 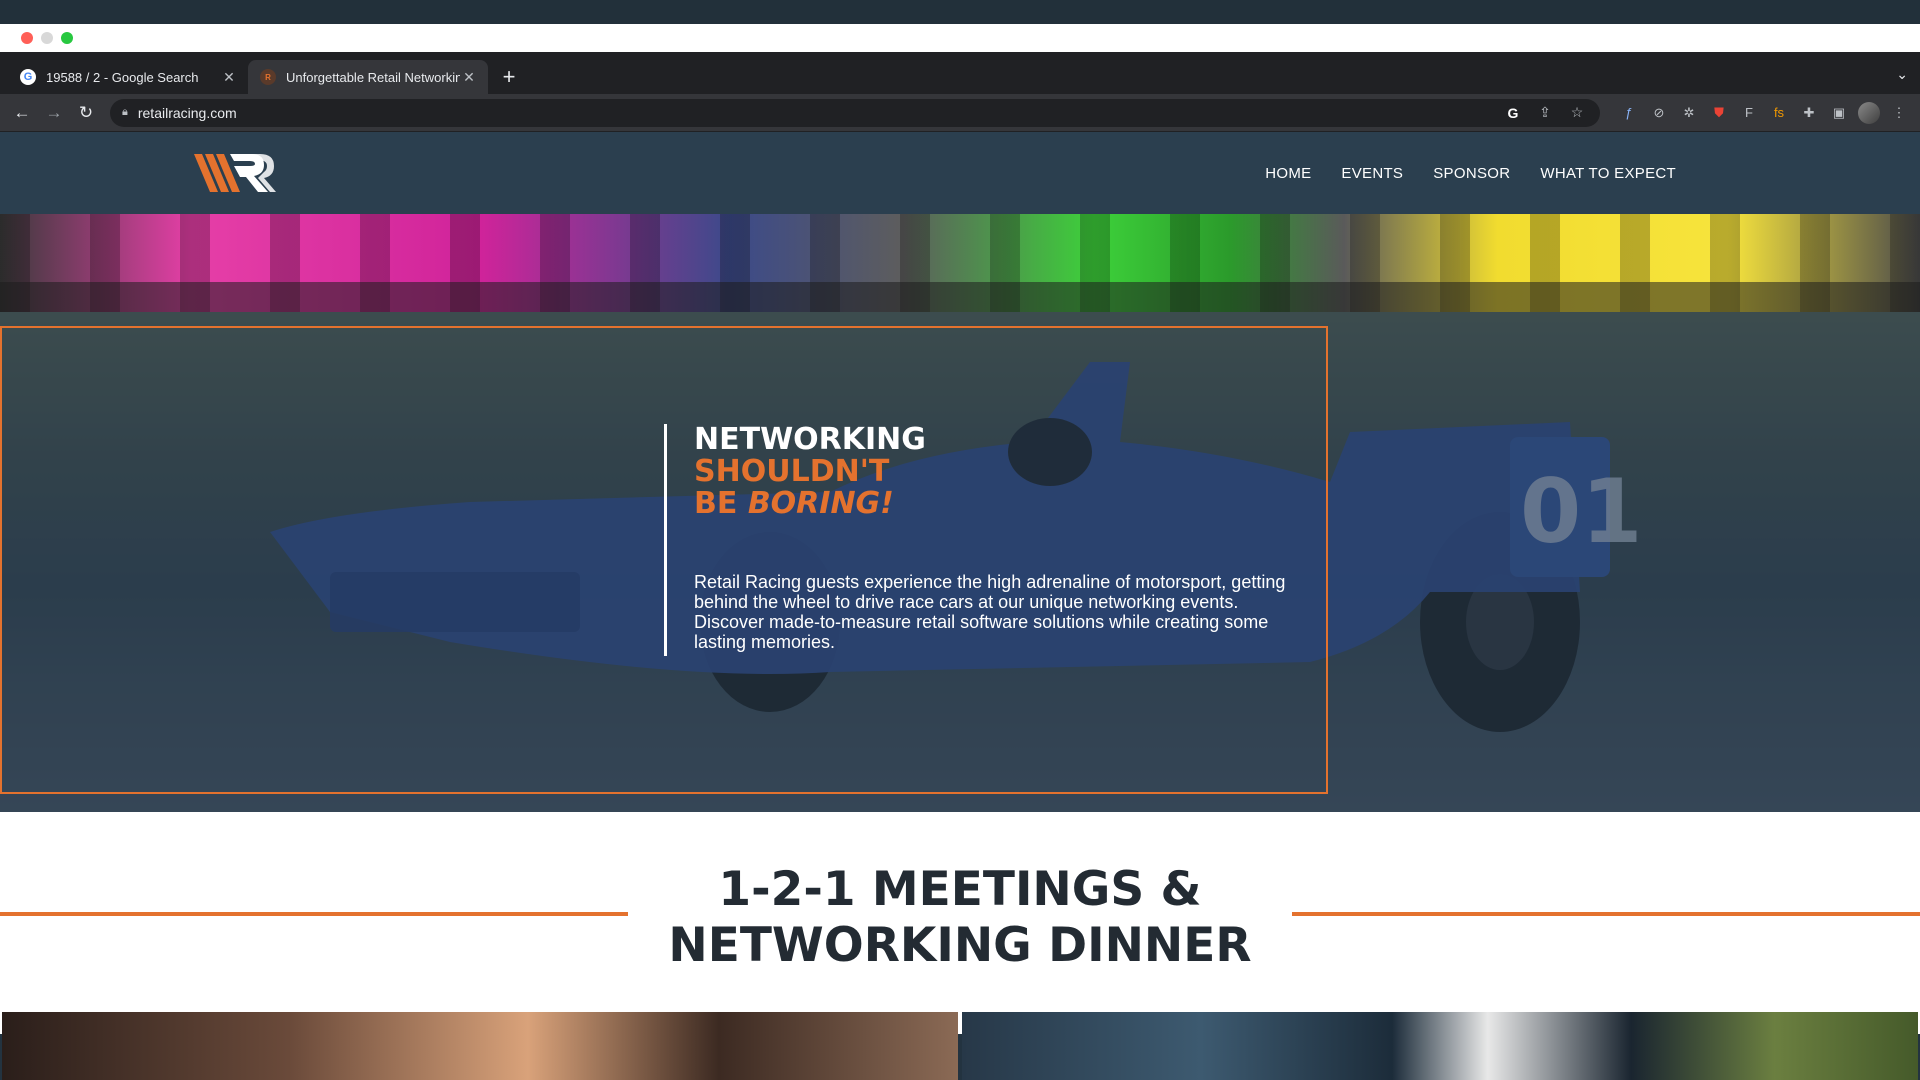 I want to click on google-icon: G, so click(x=28, y=77).